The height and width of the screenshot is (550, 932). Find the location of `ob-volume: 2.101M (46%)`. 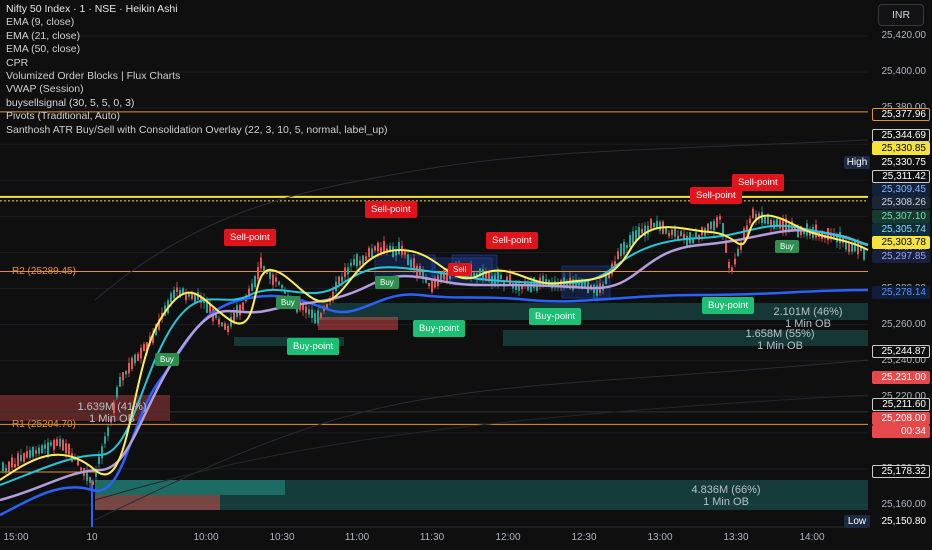

ob-volume: 2.101M (46%) is located at coordinates (808, 312).